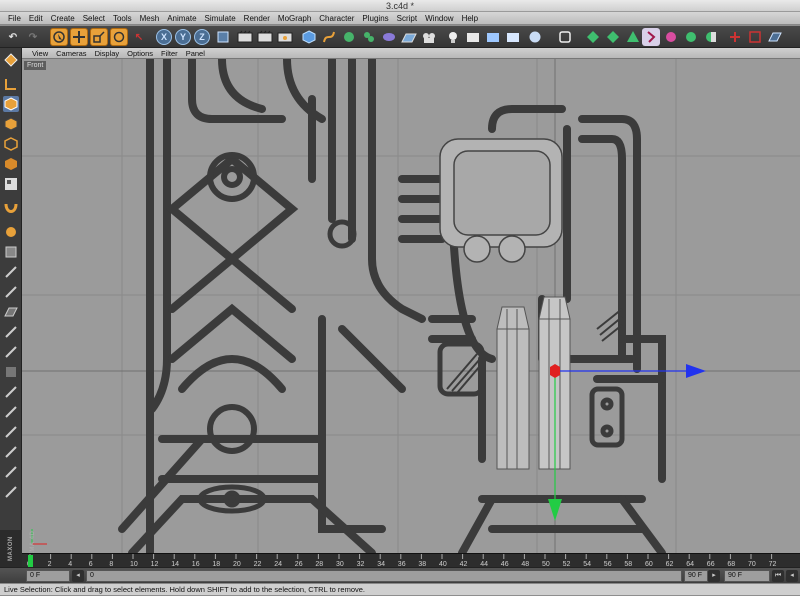 This screenshot has width=800, height=596. Describe the element at coordinates (336, 18) in the screenshot. I see `menu-character: Character` at that location.